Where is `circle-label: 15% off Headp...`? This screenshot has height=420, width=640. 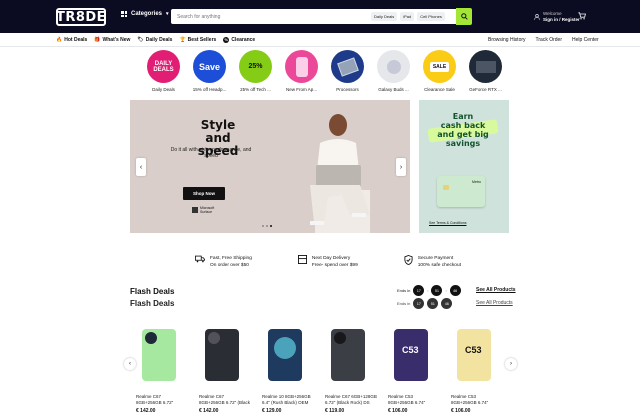 circle-label: 15% off Headp... is located at coordinates (209, 89).